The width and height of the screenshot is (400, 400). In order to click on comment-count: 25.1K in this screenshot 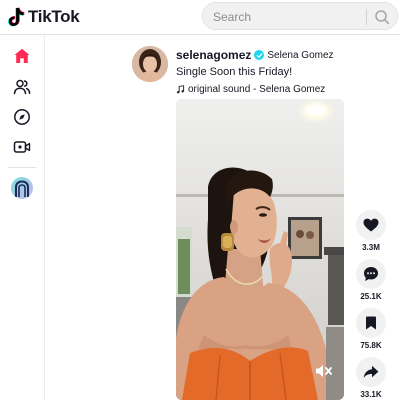, I will do `click(371, 296)`.